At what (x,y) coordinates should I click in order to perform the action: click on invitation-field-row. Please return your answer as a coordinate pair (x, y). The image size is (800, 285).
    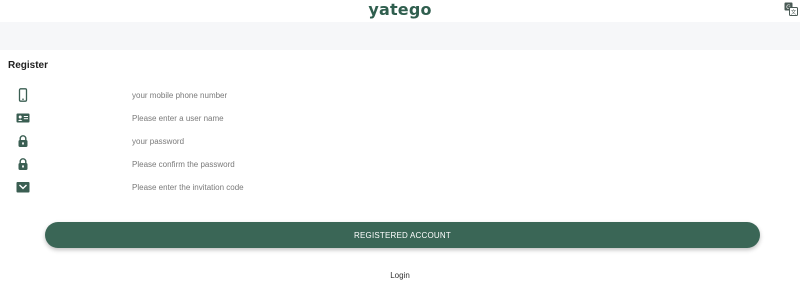
    Looking at the image, I should click on (400, 187).